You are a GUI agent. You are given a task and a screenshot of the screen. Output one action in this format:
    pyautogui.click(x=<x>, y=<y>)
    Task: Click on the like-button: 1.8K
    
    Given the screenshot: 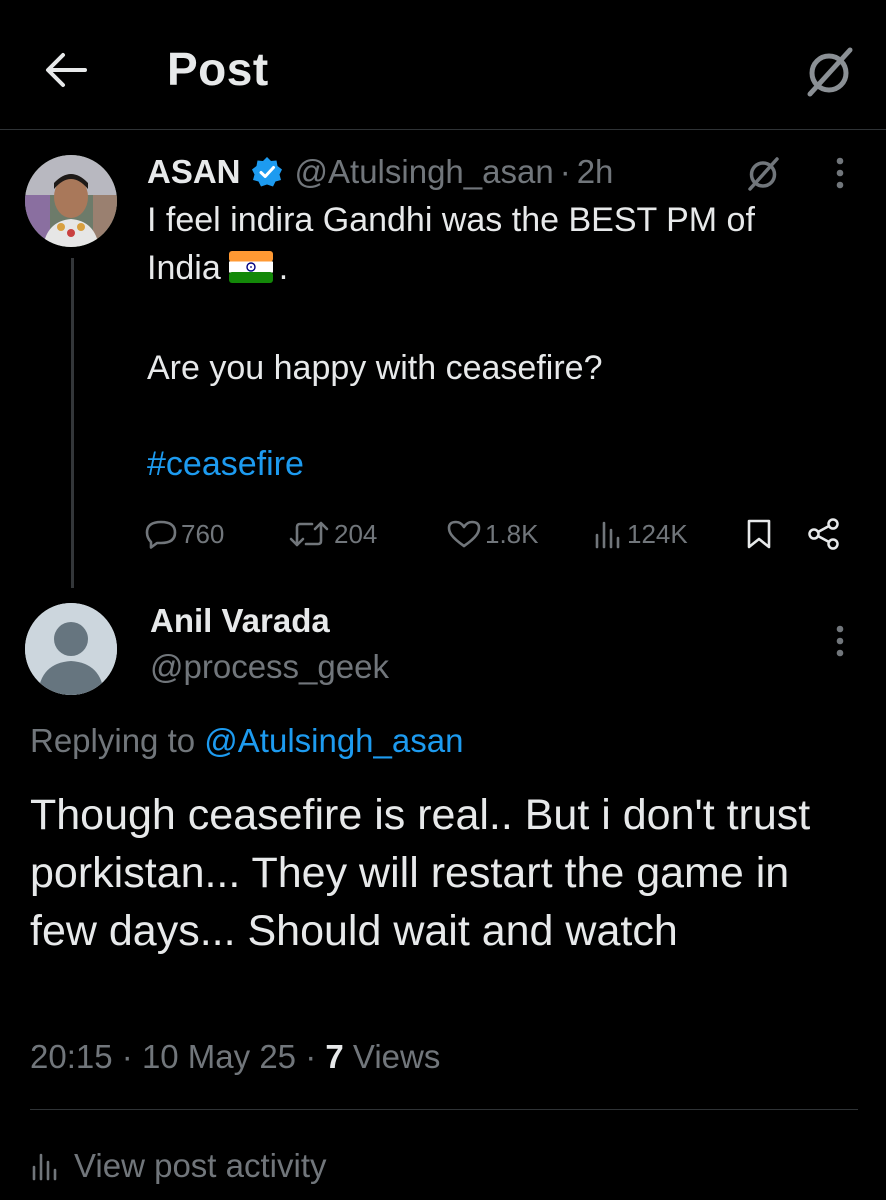 What is the action you would take?
    pyautogui.click(x=493, y=534)
    